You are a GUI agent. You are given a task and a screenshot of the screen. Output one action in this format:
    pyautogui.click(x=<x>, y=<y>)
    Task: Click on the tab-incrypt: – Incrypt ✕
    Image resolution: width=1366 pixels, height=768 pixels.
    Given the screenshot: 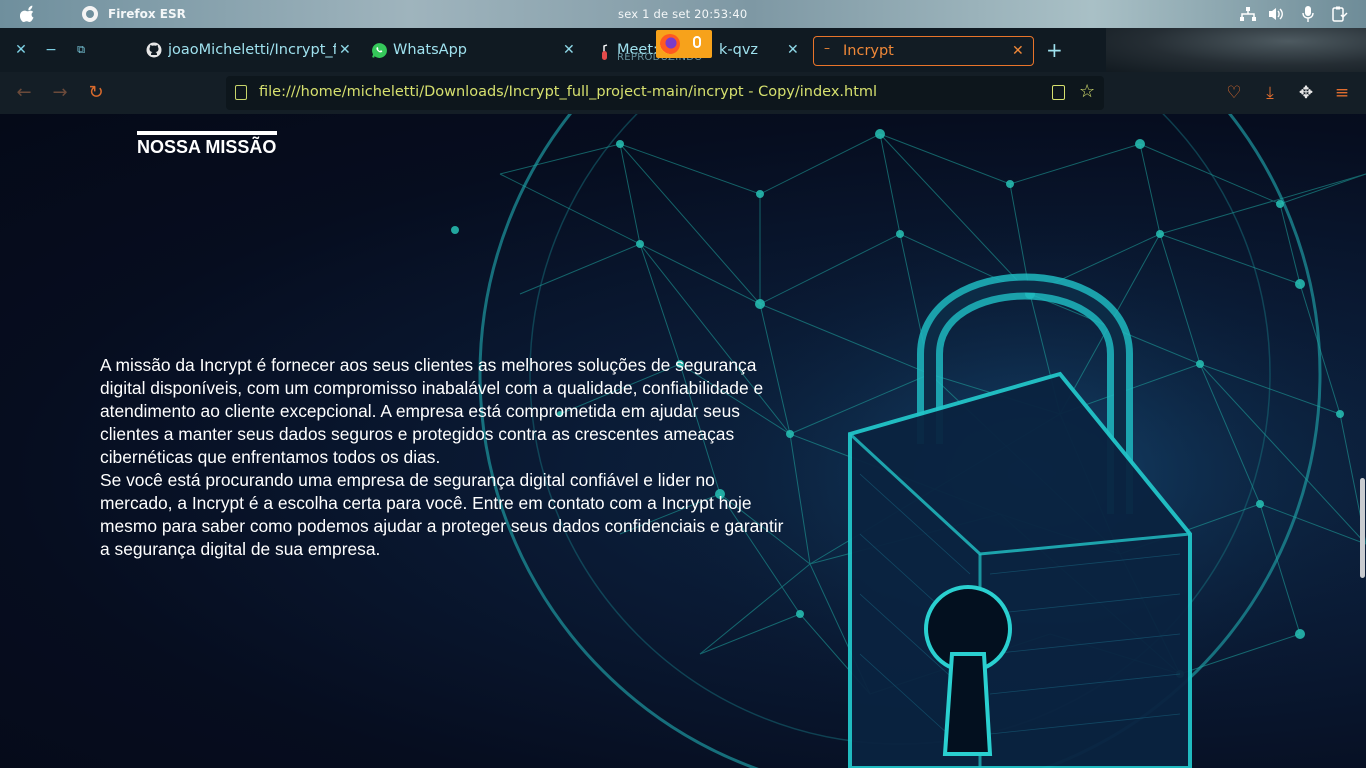 What is the action you would take?
    pyautogui.click(x=923, y=51)
    